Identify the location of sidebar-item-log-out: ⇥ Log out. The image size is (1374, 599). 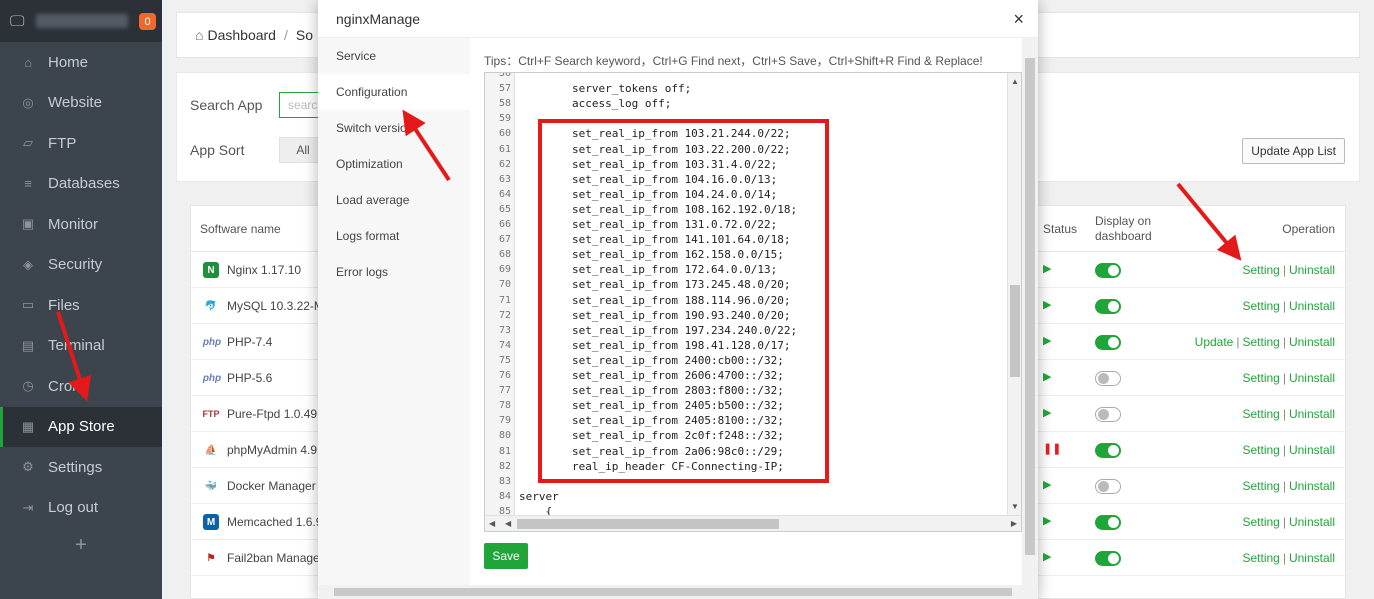
(81, 508).